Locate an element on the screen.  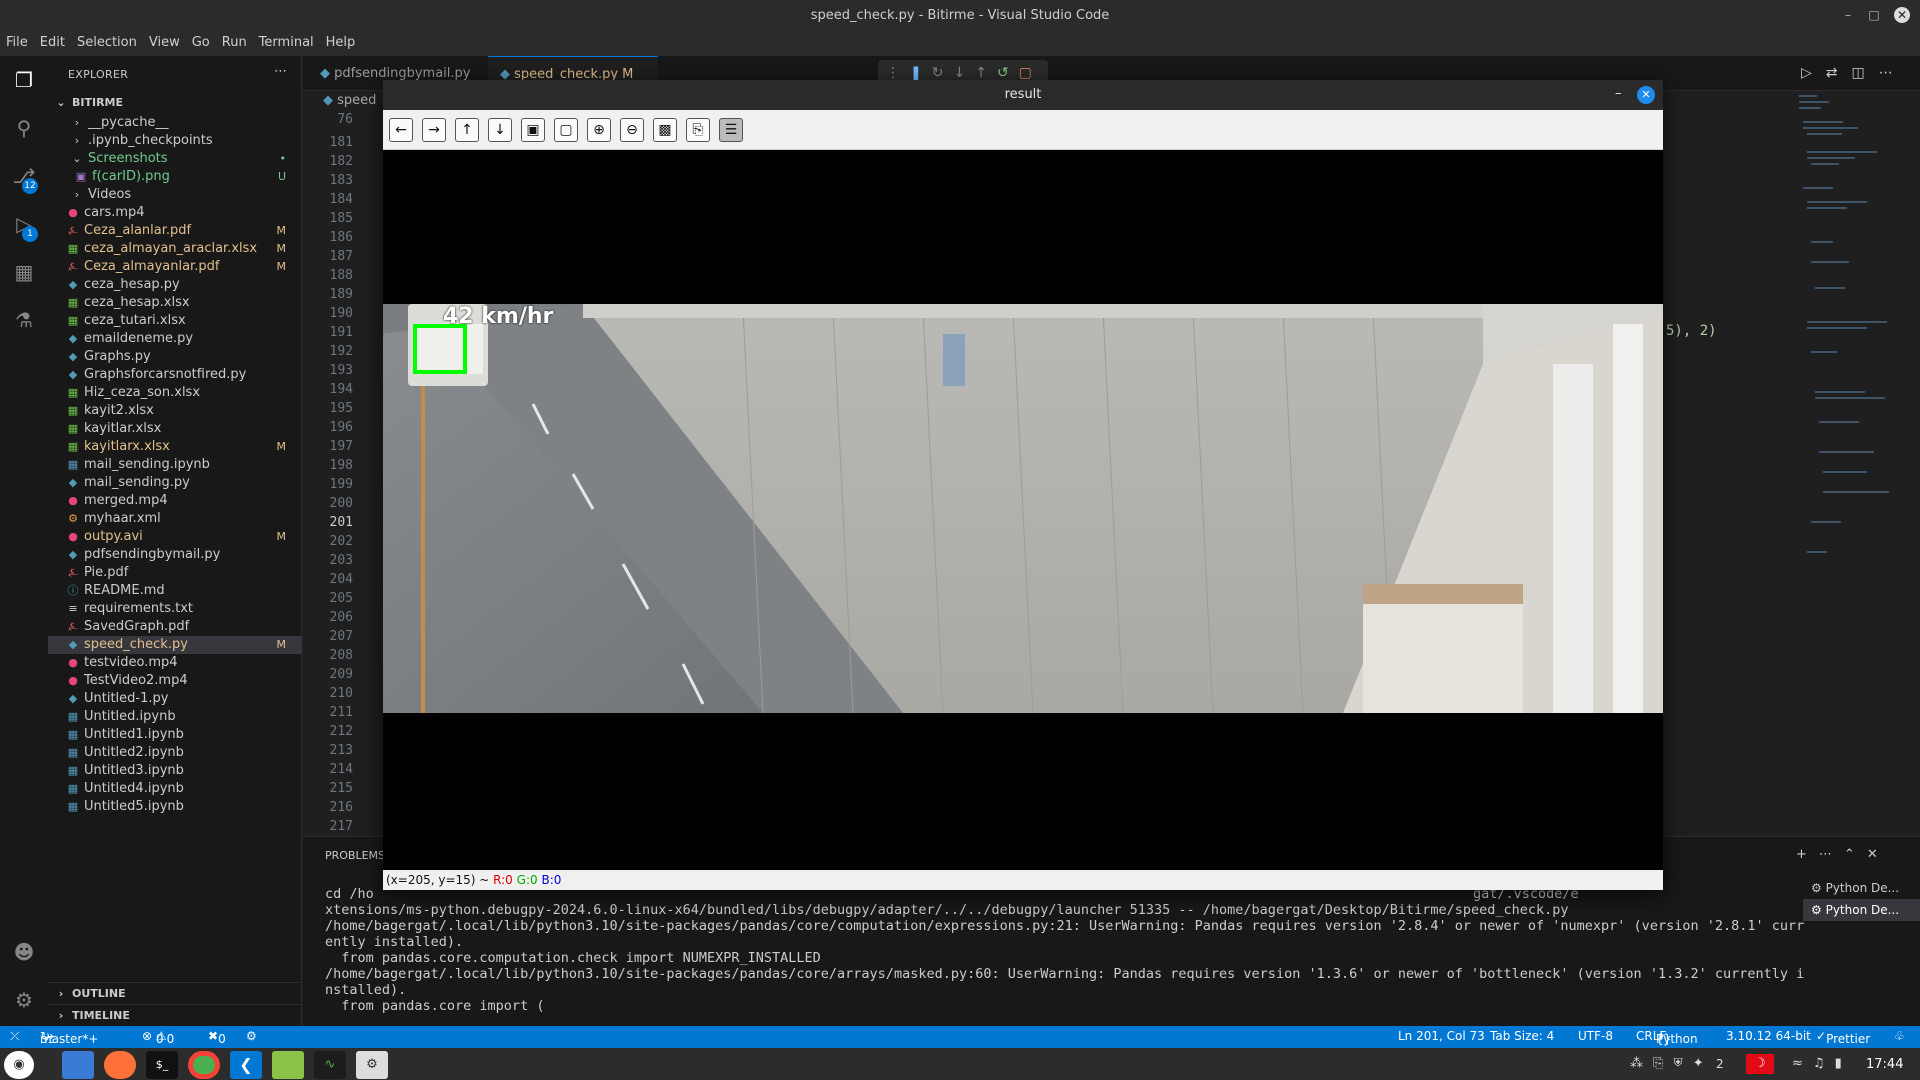
search-icon: ⚲ is located at coordinates (24, 128).